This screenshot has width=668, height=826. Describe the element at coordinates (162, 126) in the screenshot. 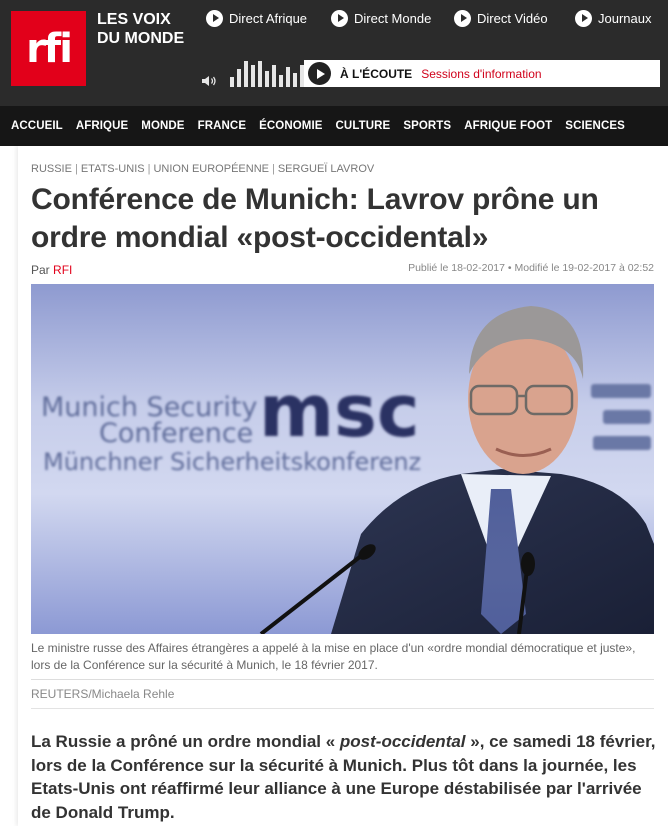

I see `nav-item-monde: MONDE` at that location.